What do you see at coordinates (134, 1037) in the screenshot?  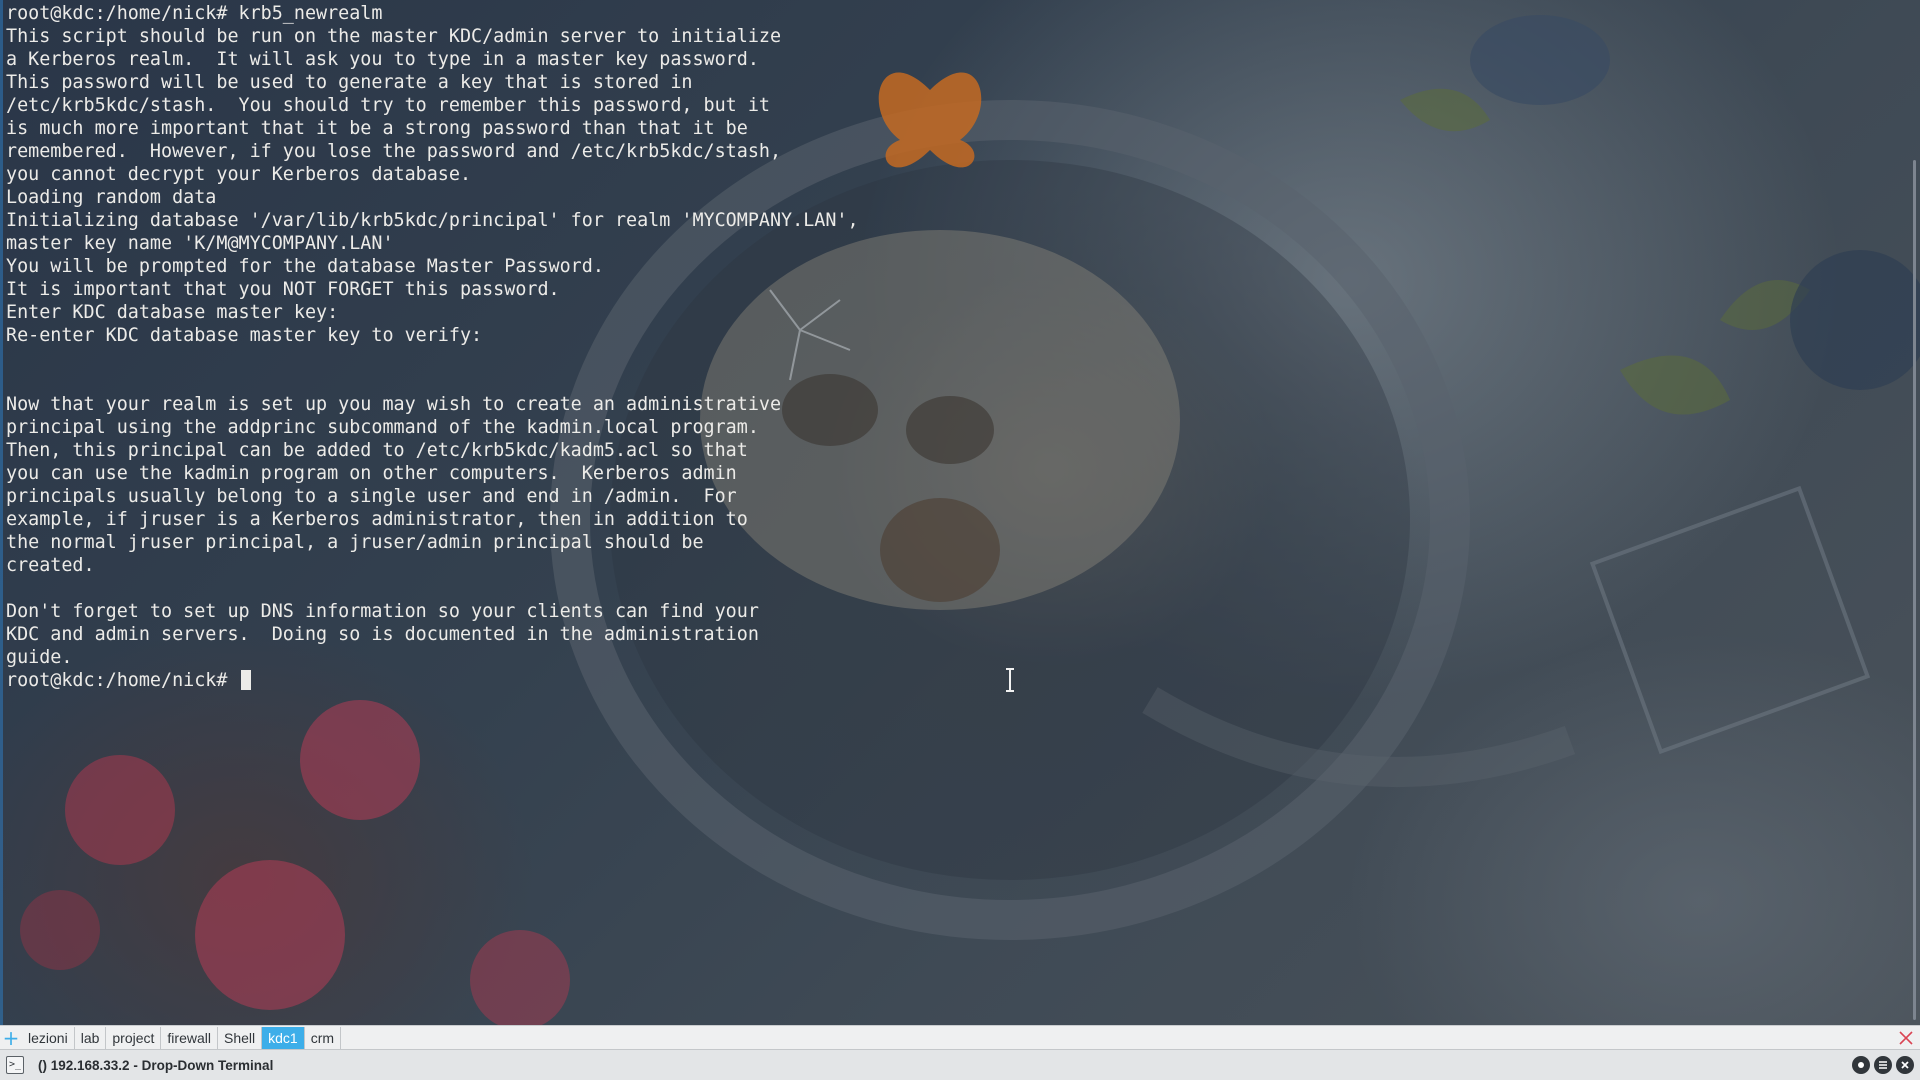 I see `tab-project: project` at bounding box center [134, 1037].